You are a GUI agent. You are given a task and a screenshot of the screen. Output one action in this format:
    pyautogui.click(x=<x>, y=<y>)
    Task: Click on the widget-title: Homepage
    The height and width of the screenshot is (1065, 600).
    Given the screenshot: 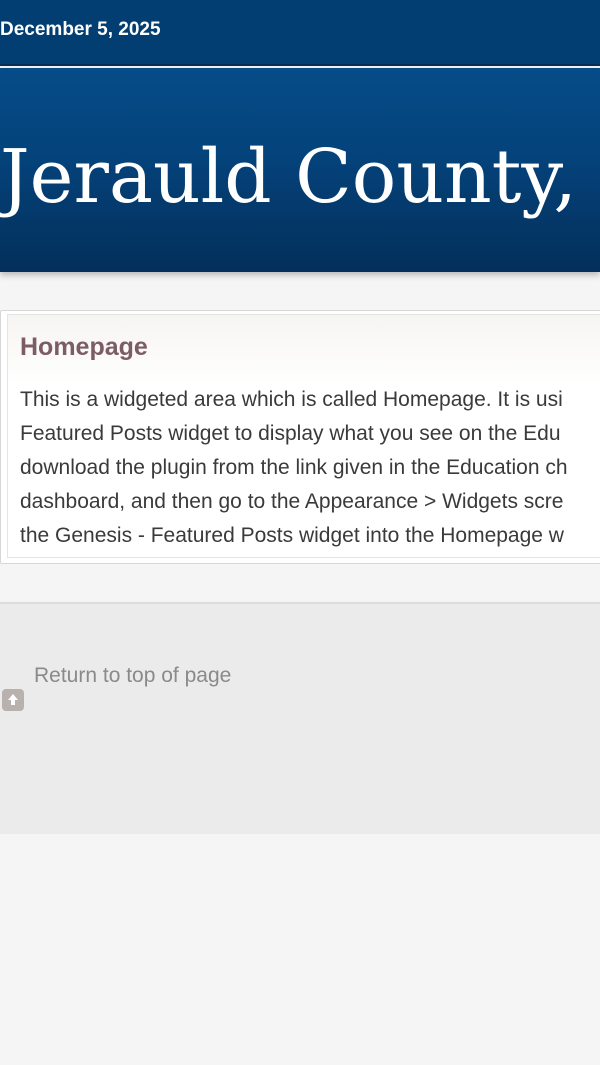 What is the action you would take?
    pyautogui.click(x=84, y=347)
    